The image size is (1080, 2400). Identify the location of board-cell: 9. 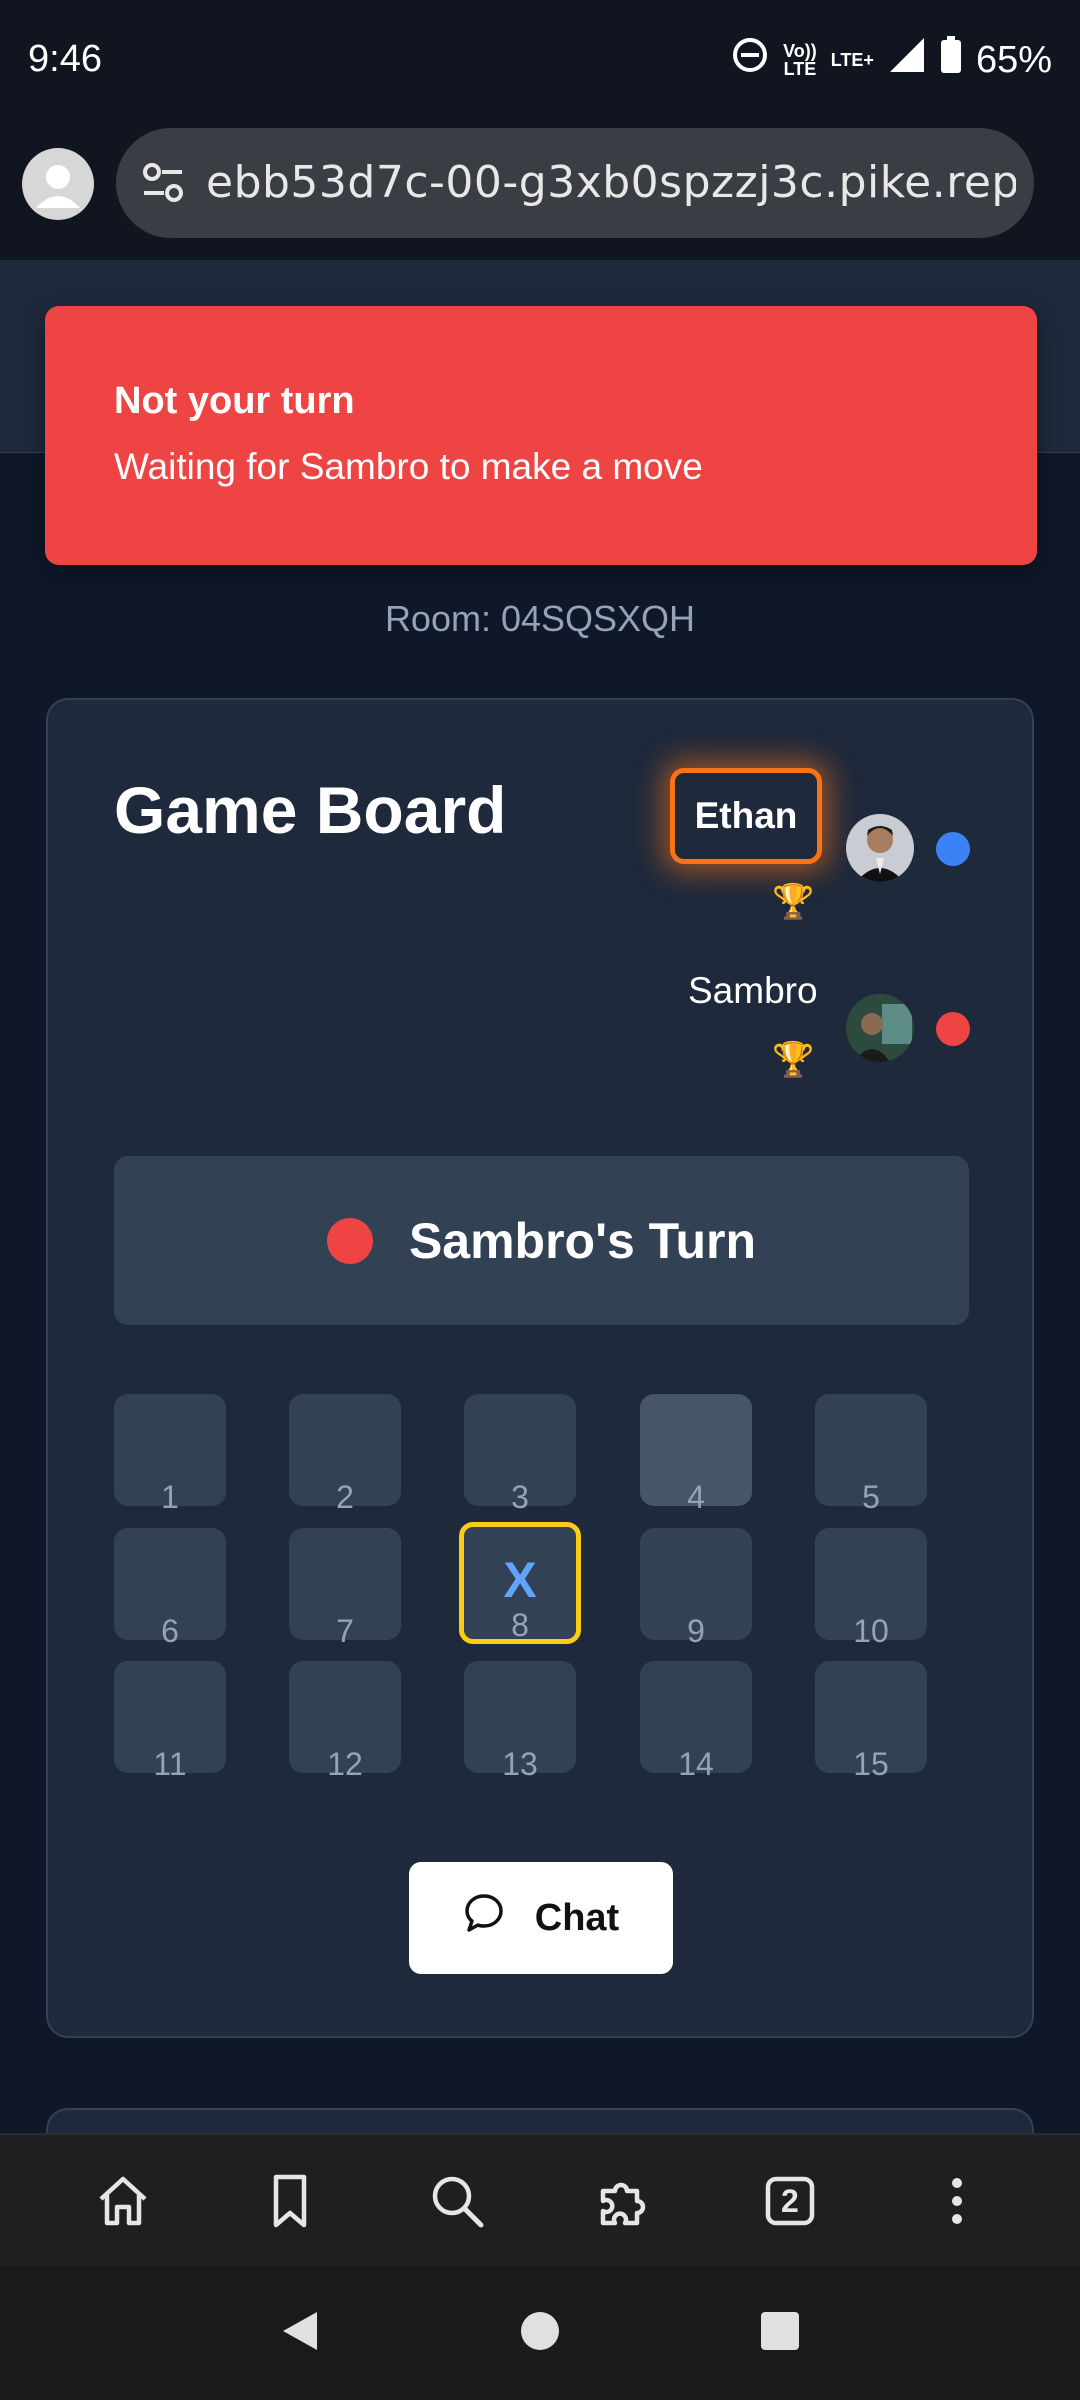
(696, 1588).